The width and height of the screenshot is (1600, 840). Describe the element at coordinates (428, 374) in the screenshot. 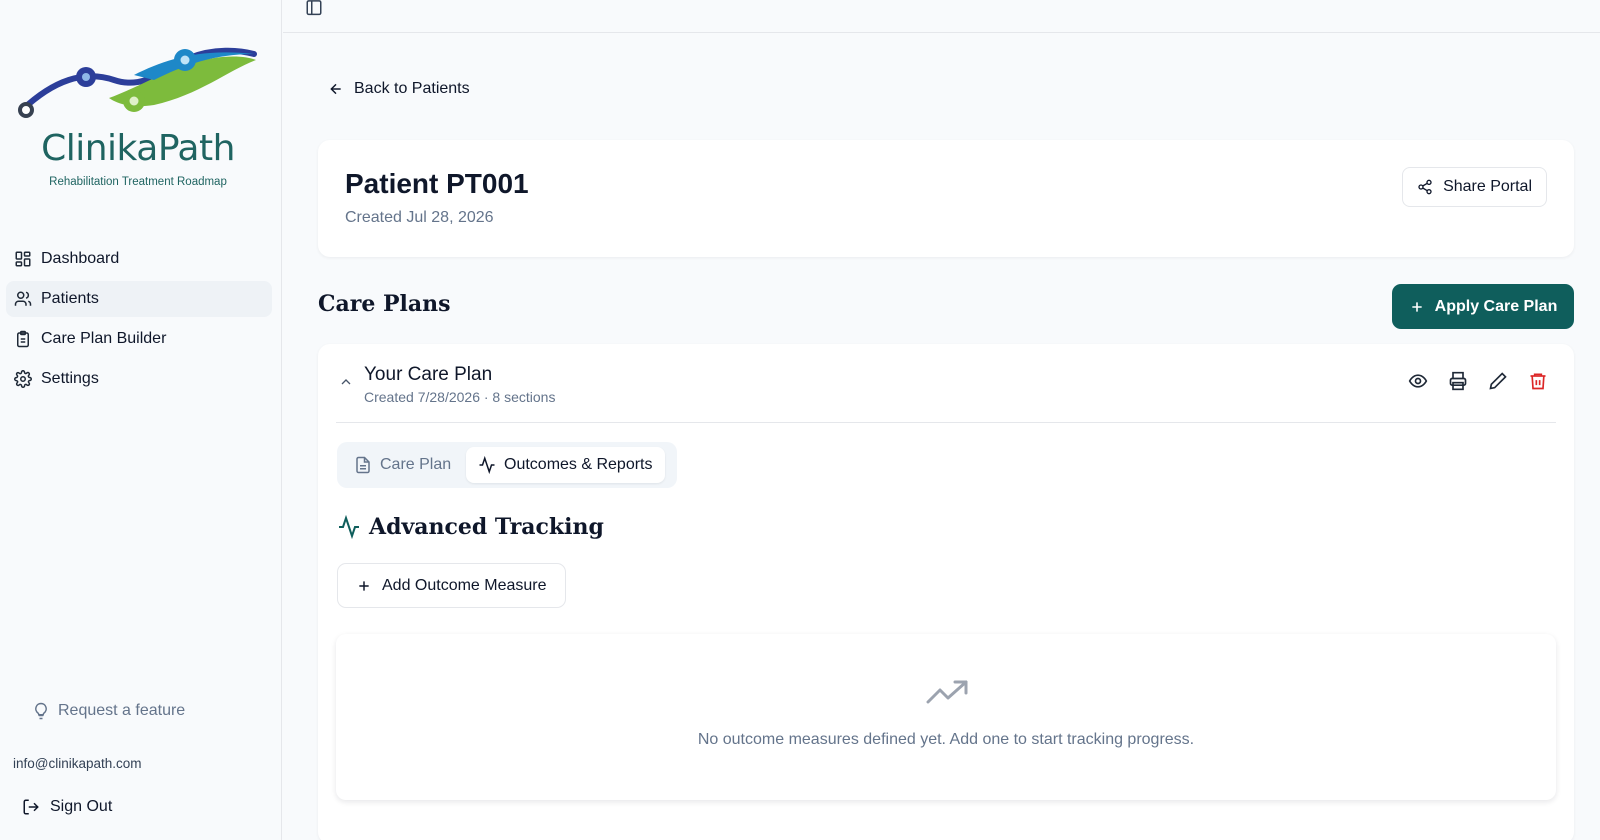

I see `care-plan-title: Your Care Plan` at that location.